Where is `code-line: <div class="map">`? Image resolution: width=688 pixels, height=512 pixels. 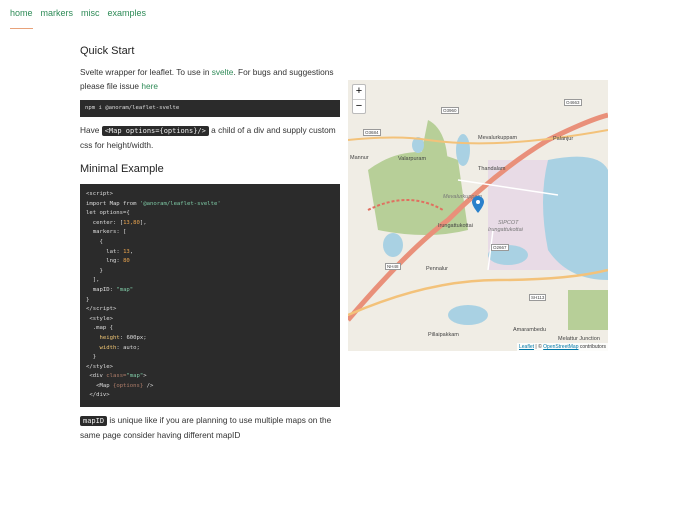
code-line: <div class="map"> is located at coordinates (210, 377).